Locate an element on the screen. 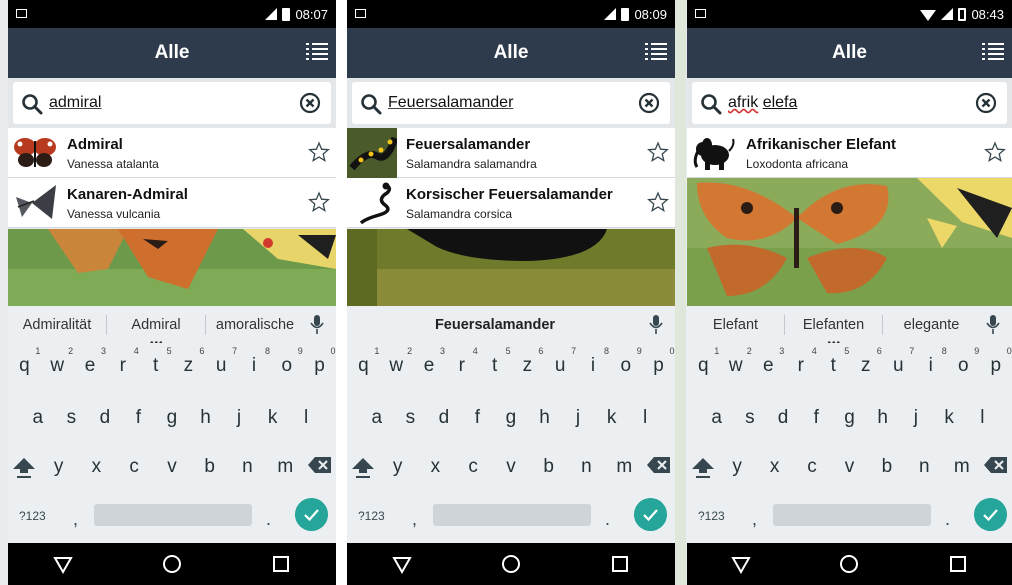  key: n is located at coordinates (247, 468).